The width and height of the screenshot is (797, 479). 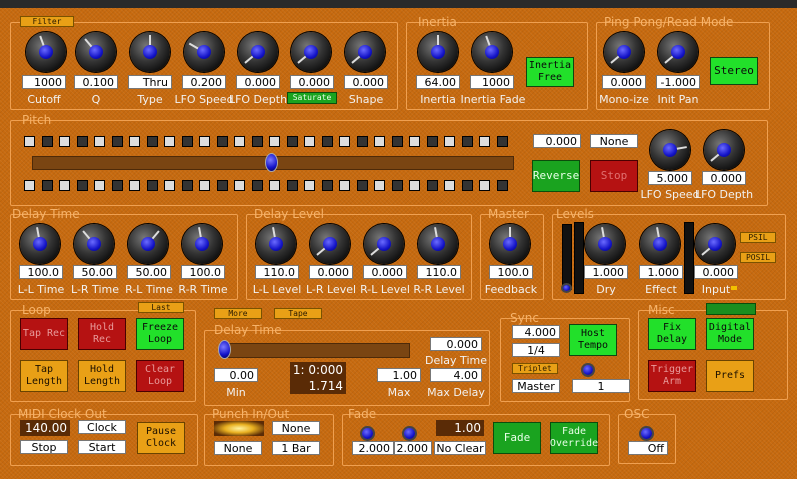 I want to click on prefs-button: Prefs, so click(x=730, y=376).